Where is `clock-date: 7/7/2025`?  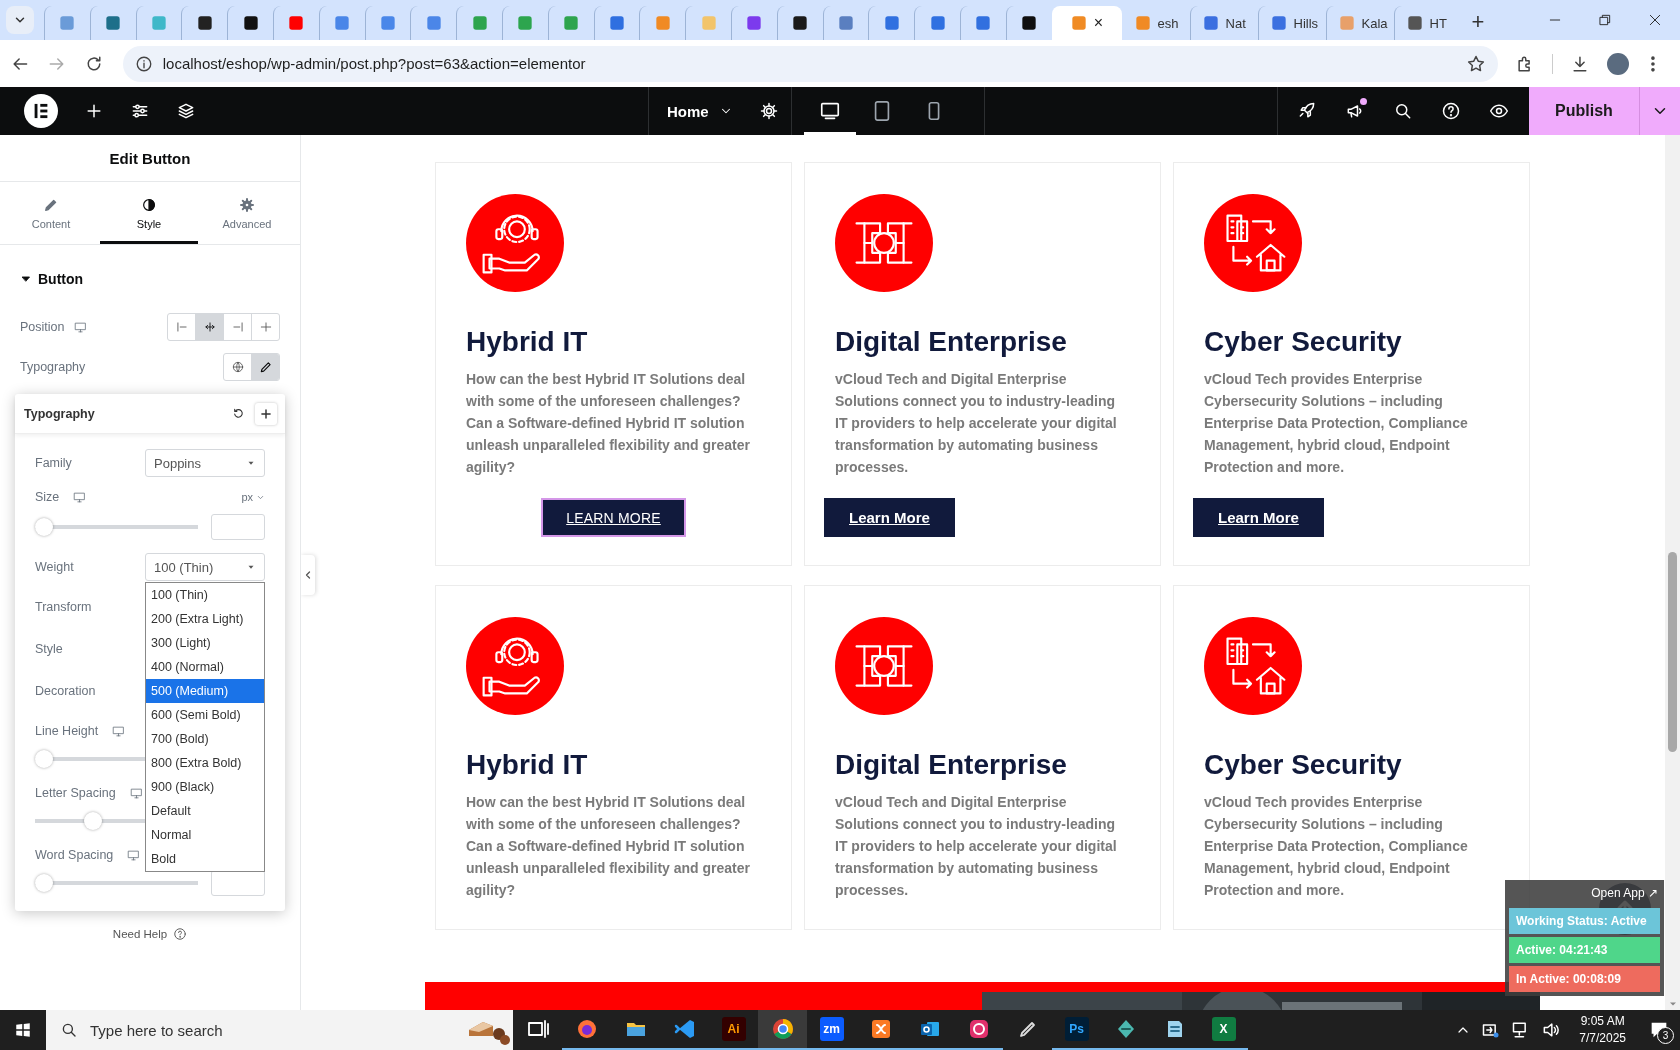
clock-date: 7/7/2025 is located at coordinates (1602, 1038).